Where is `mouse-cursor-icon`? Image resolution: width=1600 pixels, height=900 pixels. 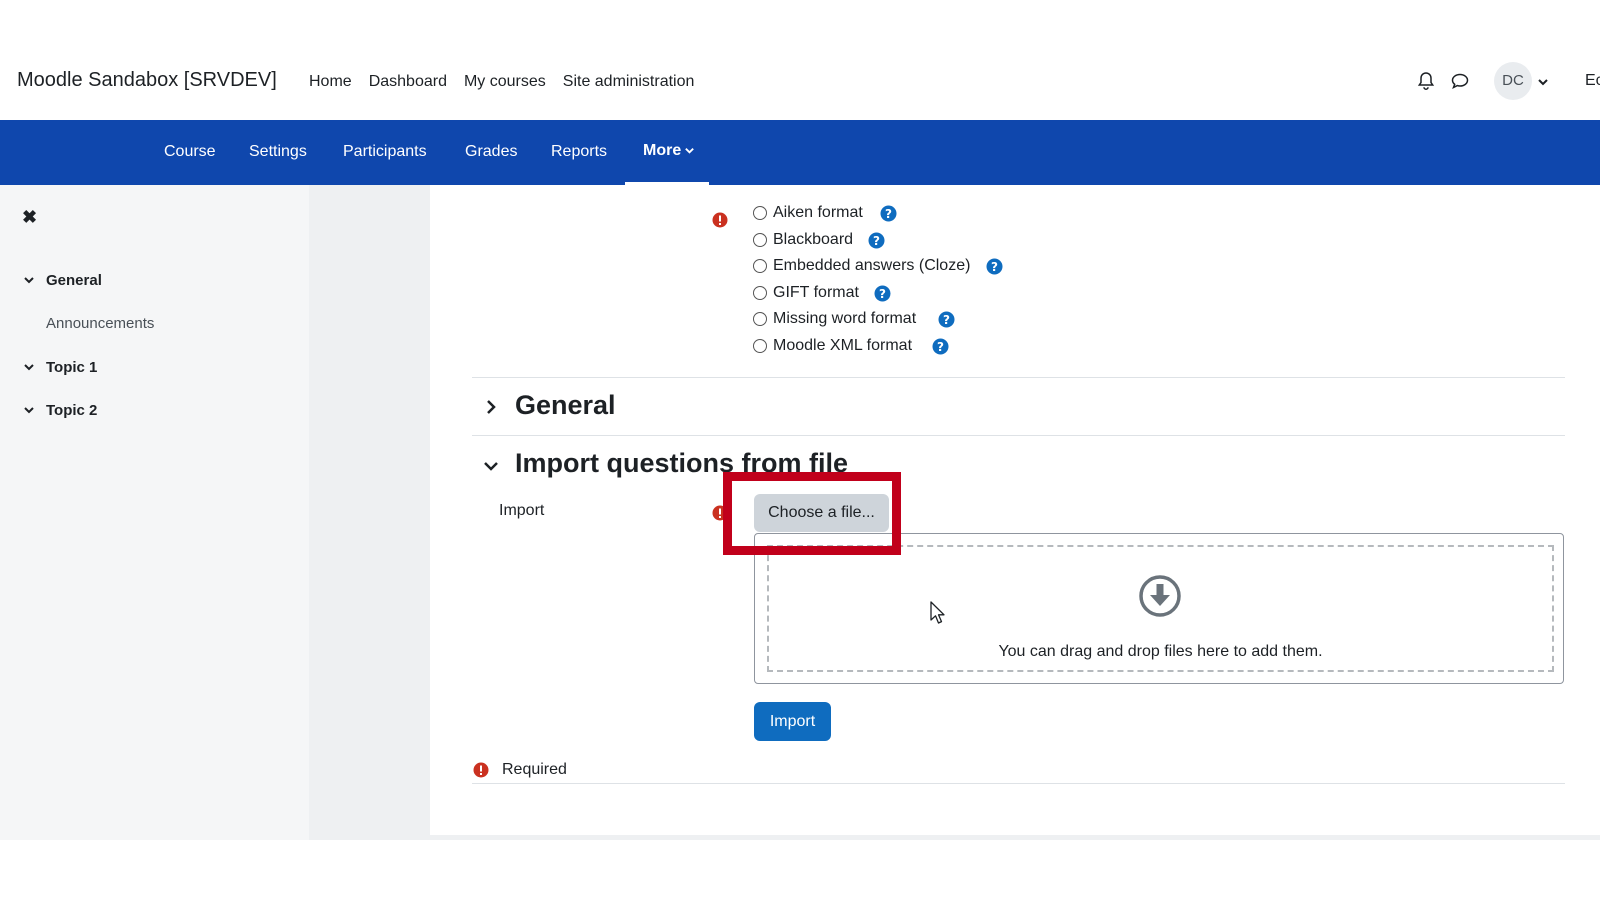 mouse-cursor-icon is located at coordinates (937, 612).